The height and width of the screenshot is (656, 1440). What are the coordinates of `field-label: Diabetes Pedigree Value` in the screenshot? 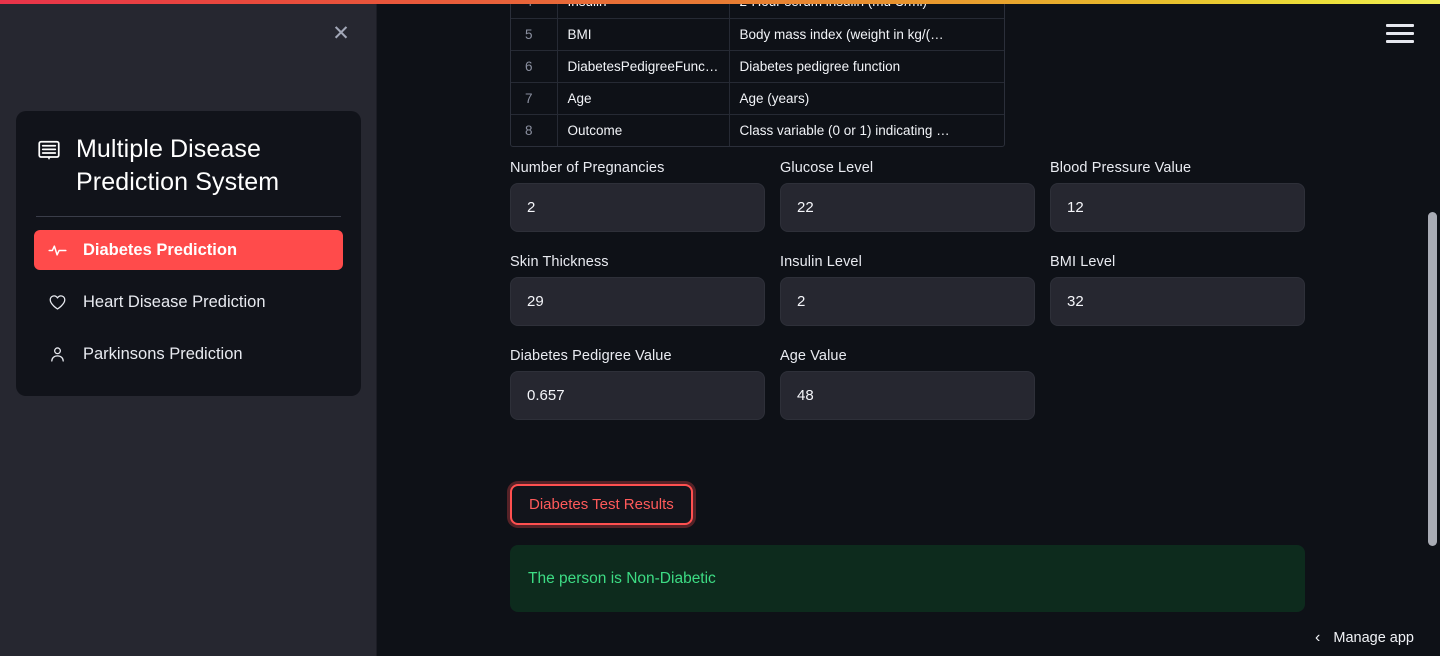 It's located at (591, 356).